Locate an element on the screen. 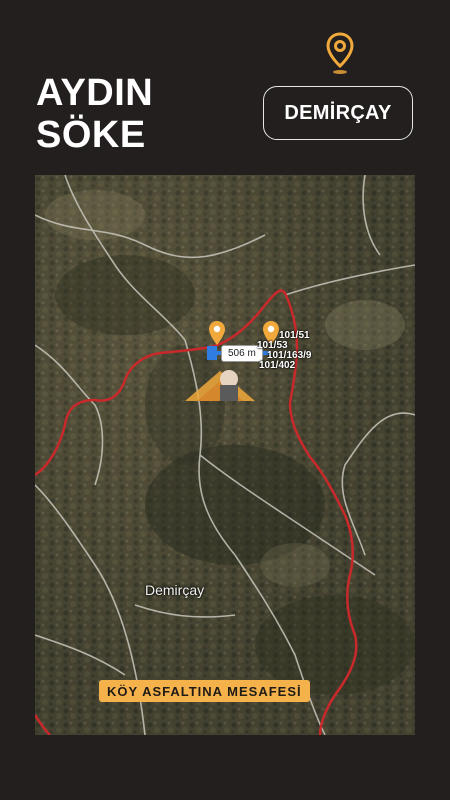 Image resolution: width=450 pixels, height=800 pixels. title-line-city: AYDIN is located at coordinates (95, 93).